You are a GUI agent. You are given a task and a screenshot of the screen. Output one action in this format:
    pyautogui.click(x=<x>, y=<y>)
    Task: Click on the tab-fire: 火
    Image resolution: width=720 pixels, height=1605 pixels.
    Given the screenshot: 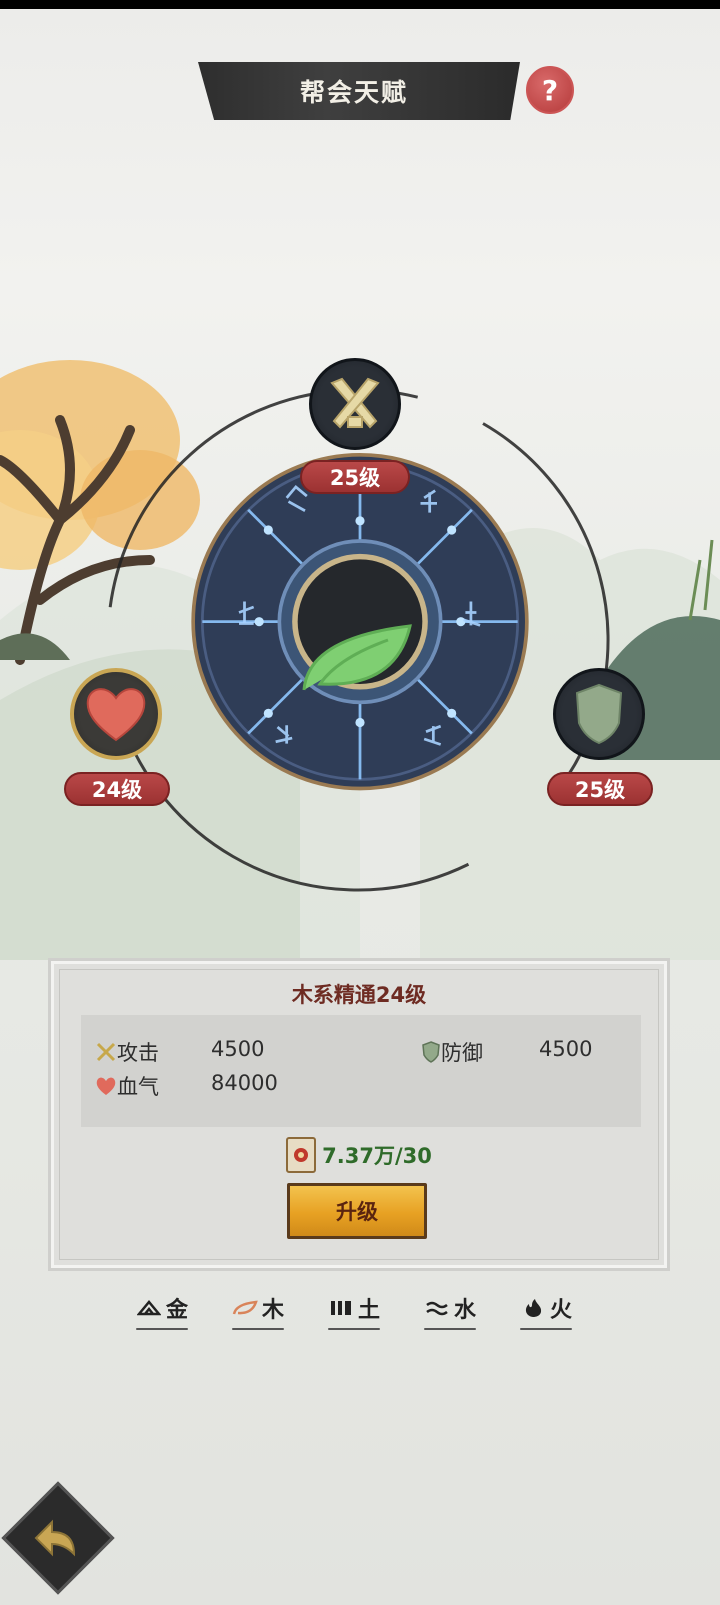 What is the action you would take?
    pyautogui.click(x=546, y=1310)
    